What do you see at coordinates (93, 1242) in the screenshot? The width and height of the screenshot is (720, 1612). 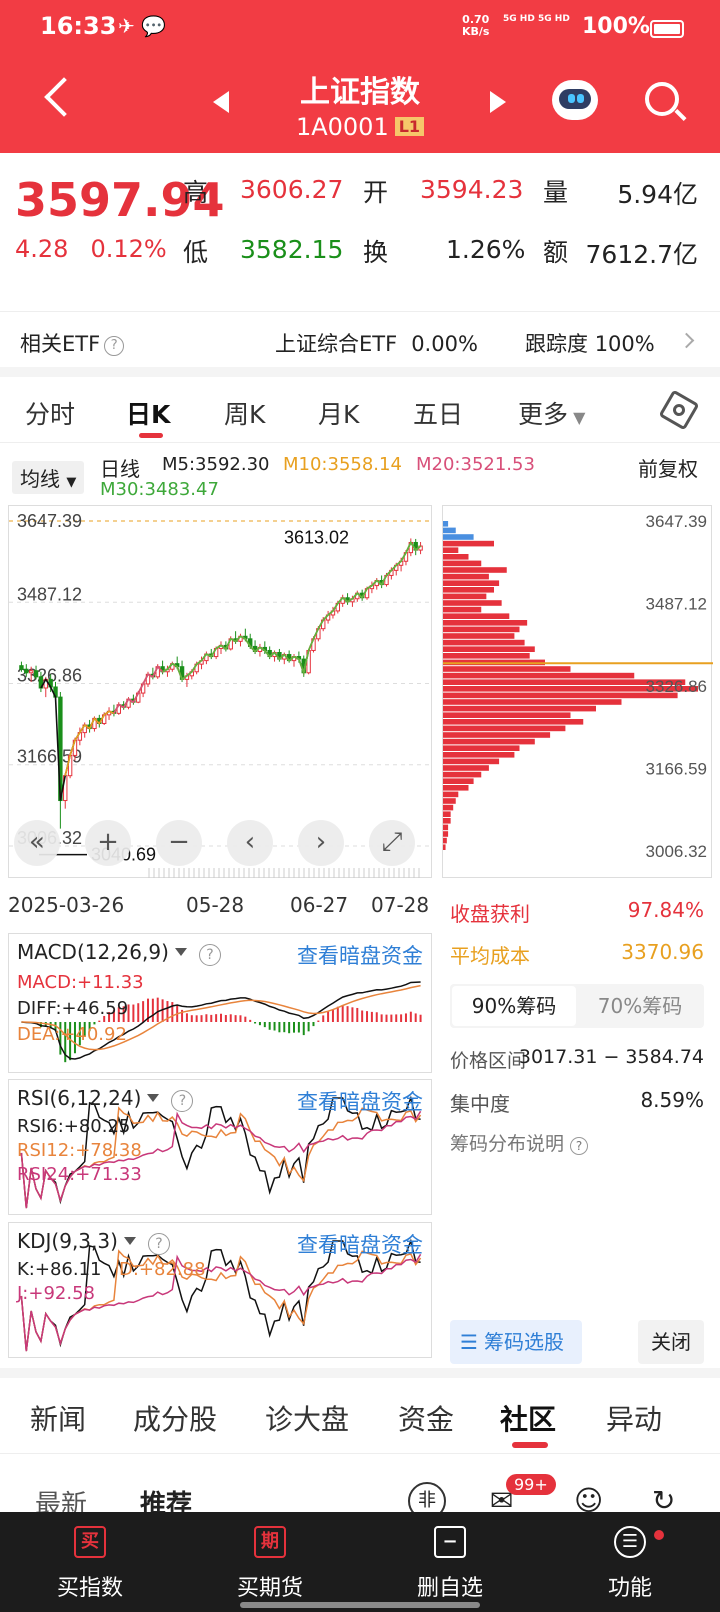 I see `kdj-selector: KDJ(9,3,3)?` at bounding box center [93, 1242].